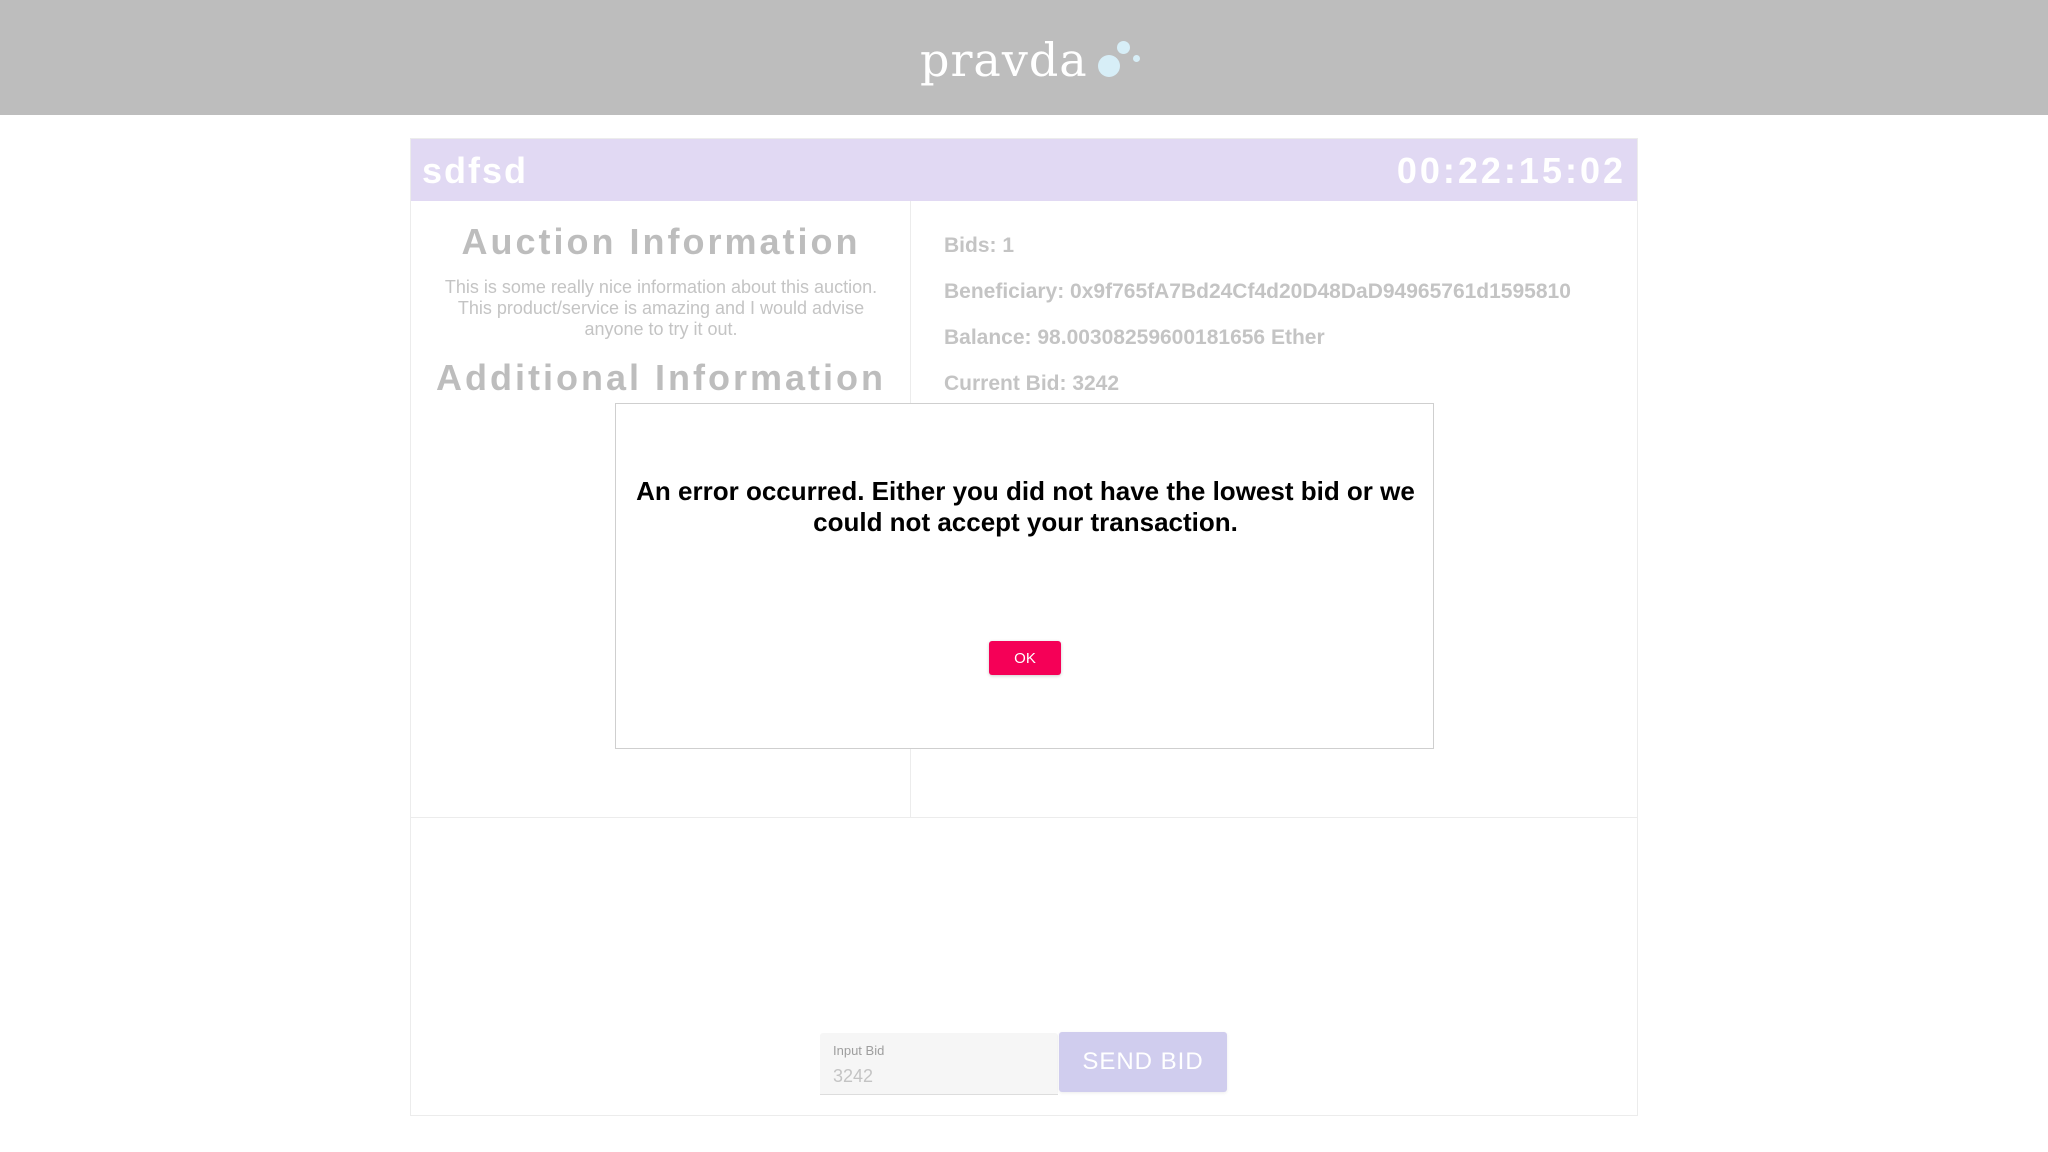  Describe the element at coordinates (859, 1050) in the screenshot. I see `bid-input-label: Input Bid` at that location.